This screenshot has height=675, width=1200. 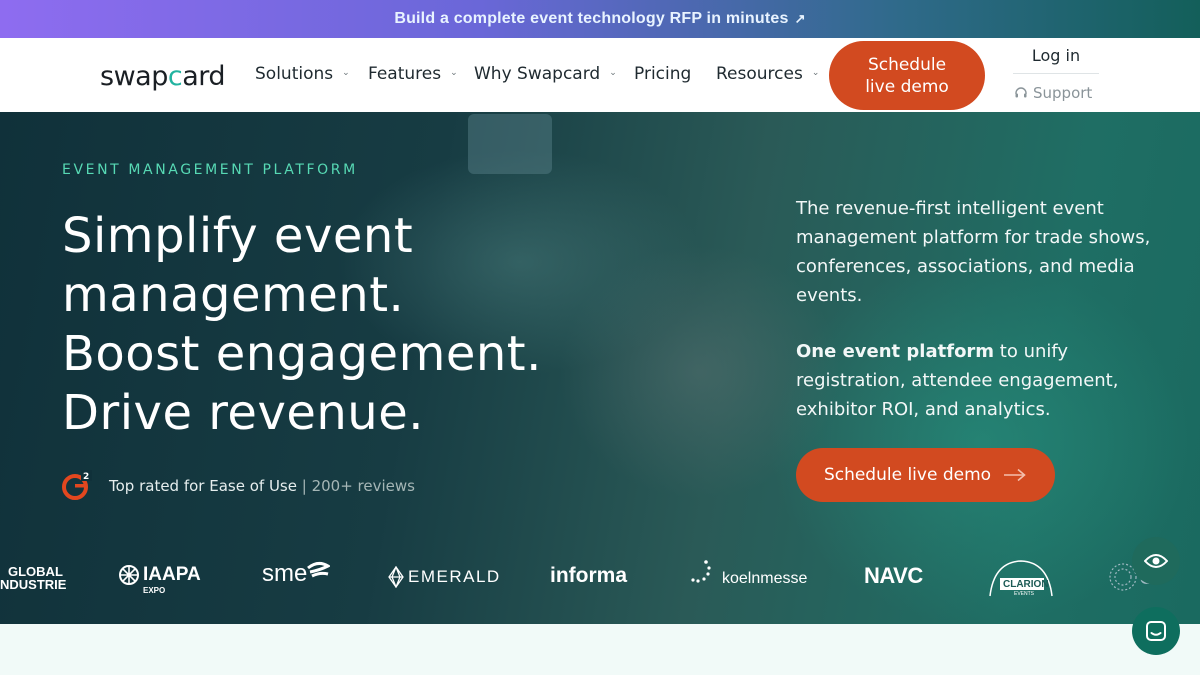 I want to click on login-link: Log in, so click(x=1056, y=60).